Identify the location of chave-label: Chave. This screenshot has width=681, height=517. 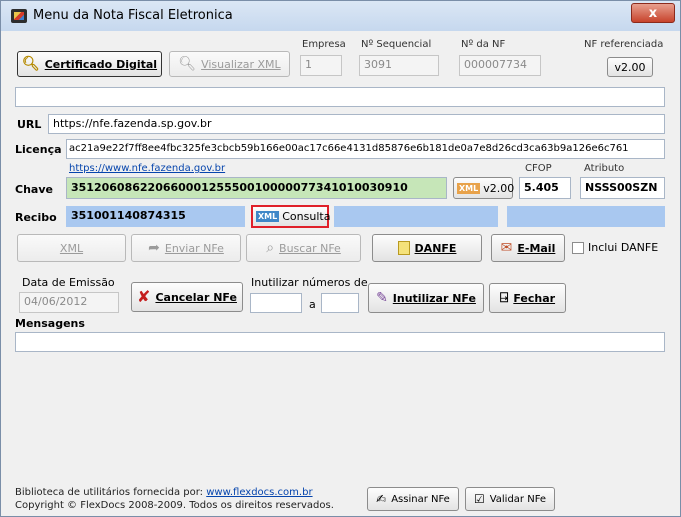
(34, 189).